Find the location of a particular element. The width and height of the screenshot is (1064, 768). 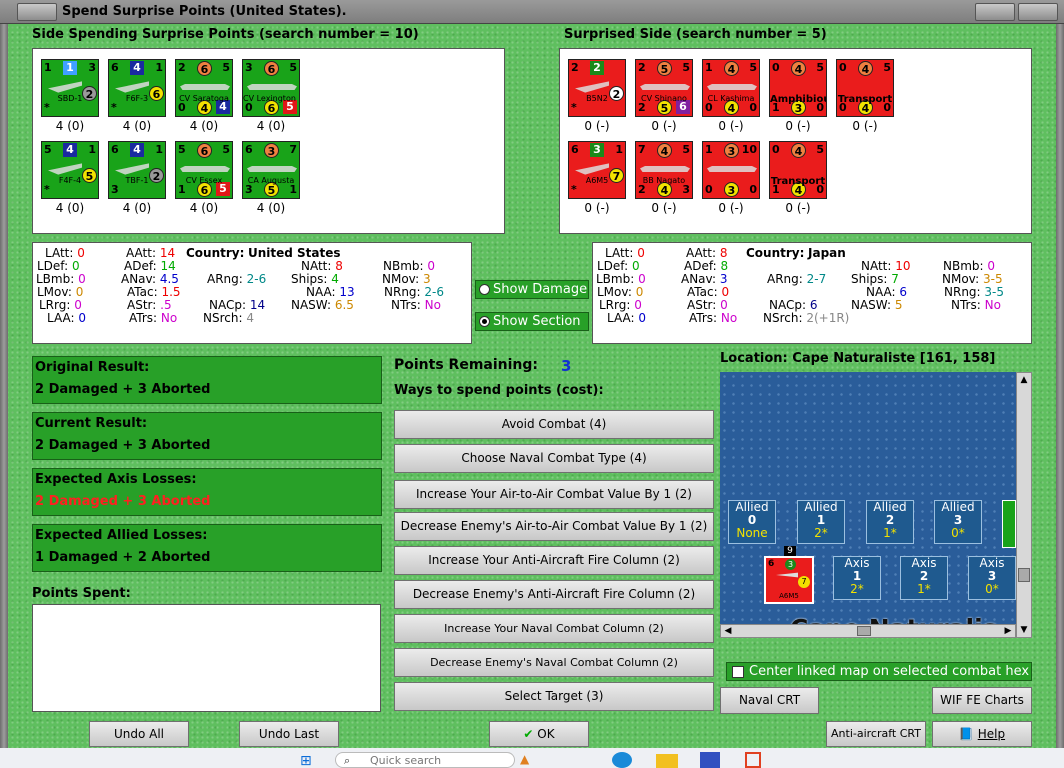

hscroll-thumb is located at coordinates (864, 631).